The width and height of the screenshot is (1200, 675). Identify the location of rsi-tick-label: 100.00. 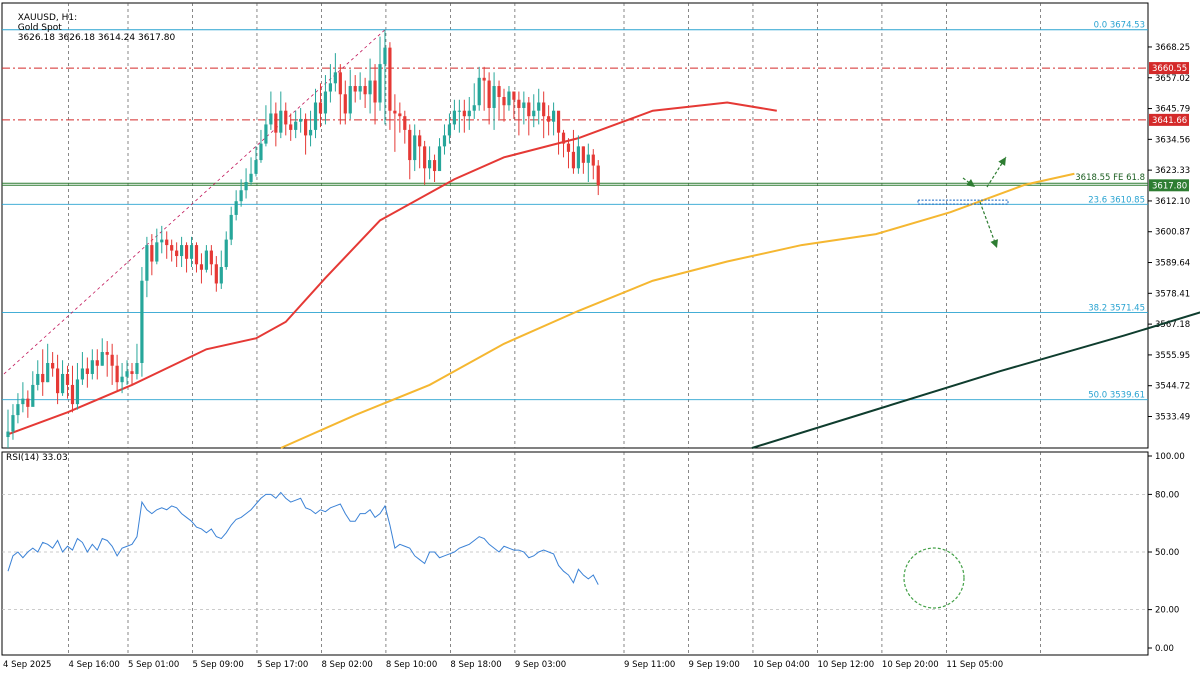
(1170, 457).